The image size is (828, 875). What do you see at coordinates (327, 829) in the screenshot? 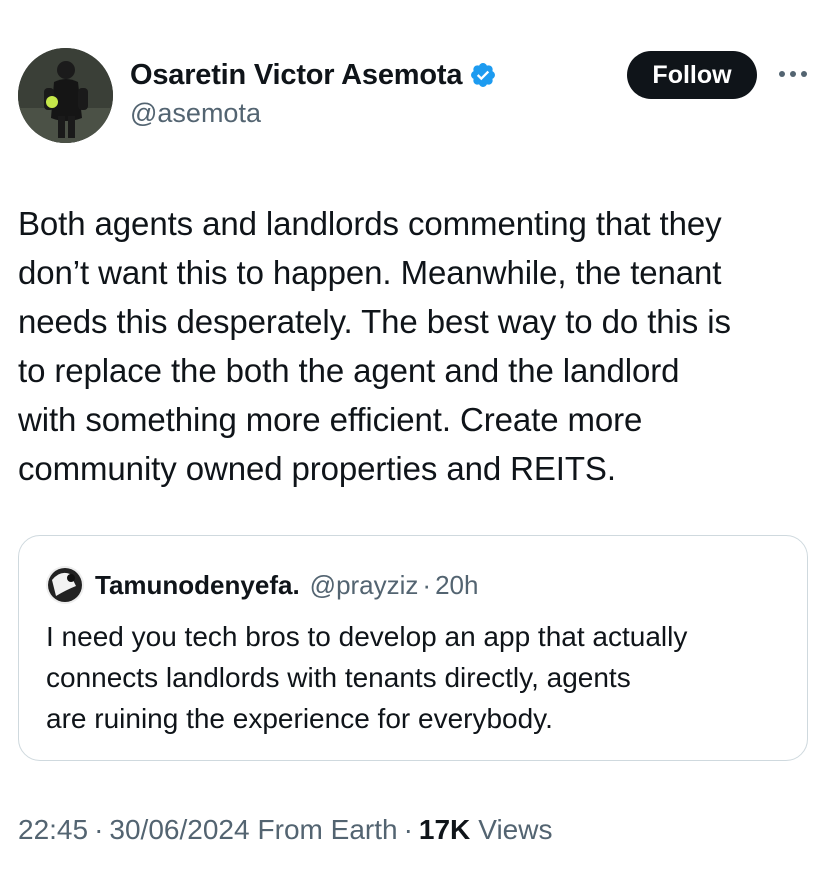
I see `tweet-source: From Earth` at bounding box center [327, 829].